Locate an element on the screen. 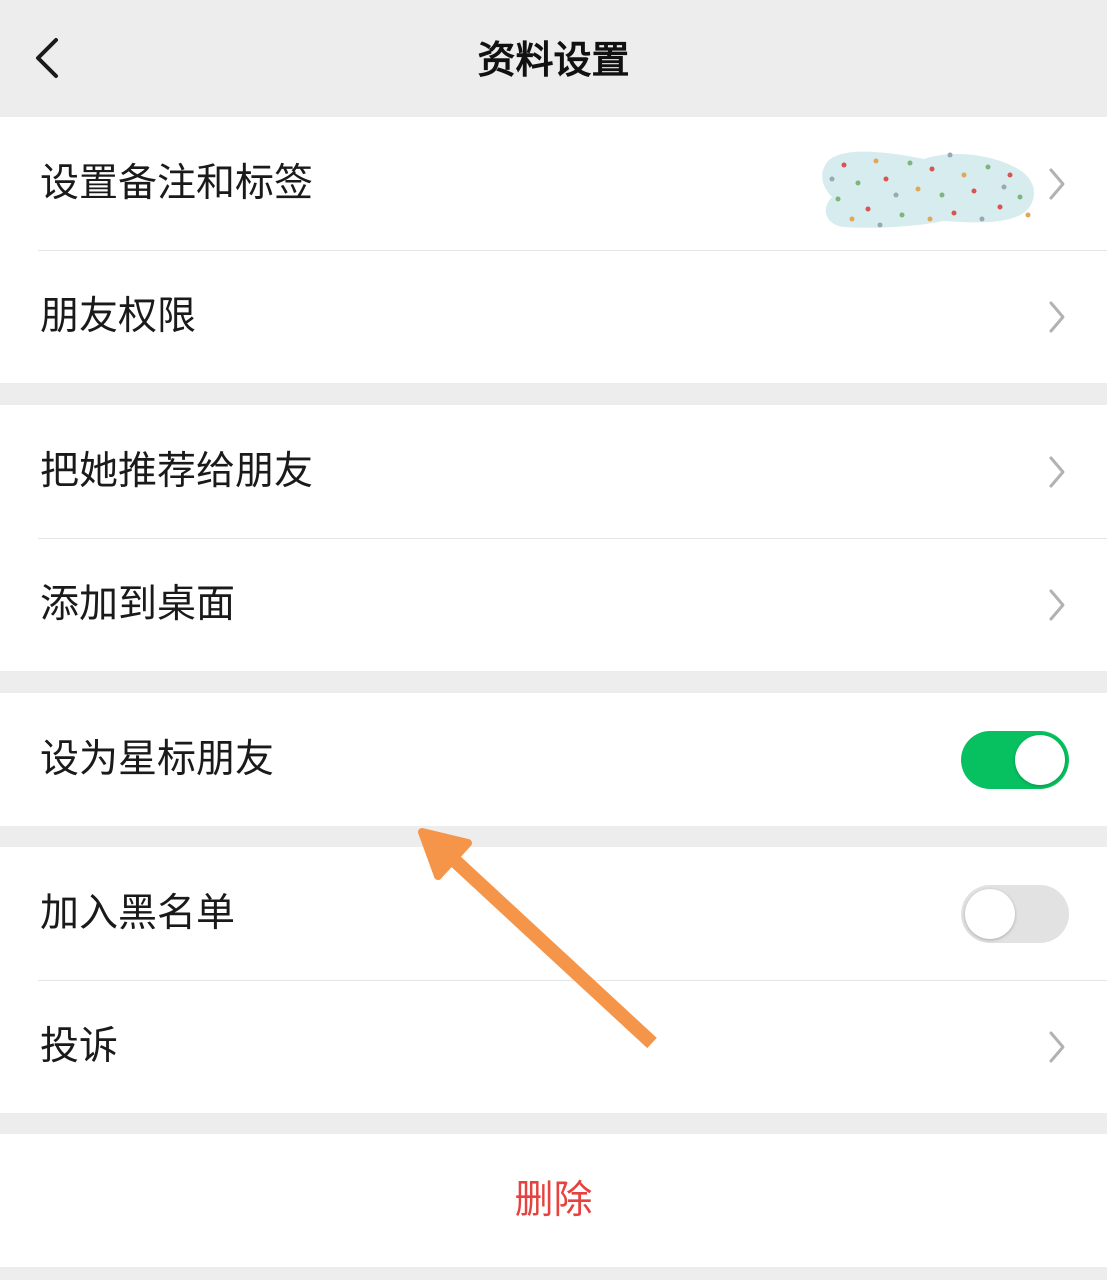  add-to-desktop-row: 添加到桌面 is located at coordinates (553, 604).